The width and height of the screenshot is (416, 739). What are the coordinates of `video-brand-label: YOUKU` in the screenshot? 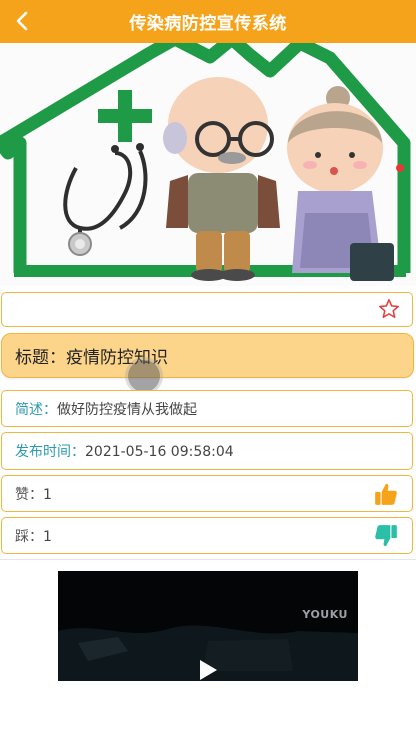 It's located at (325, 614).